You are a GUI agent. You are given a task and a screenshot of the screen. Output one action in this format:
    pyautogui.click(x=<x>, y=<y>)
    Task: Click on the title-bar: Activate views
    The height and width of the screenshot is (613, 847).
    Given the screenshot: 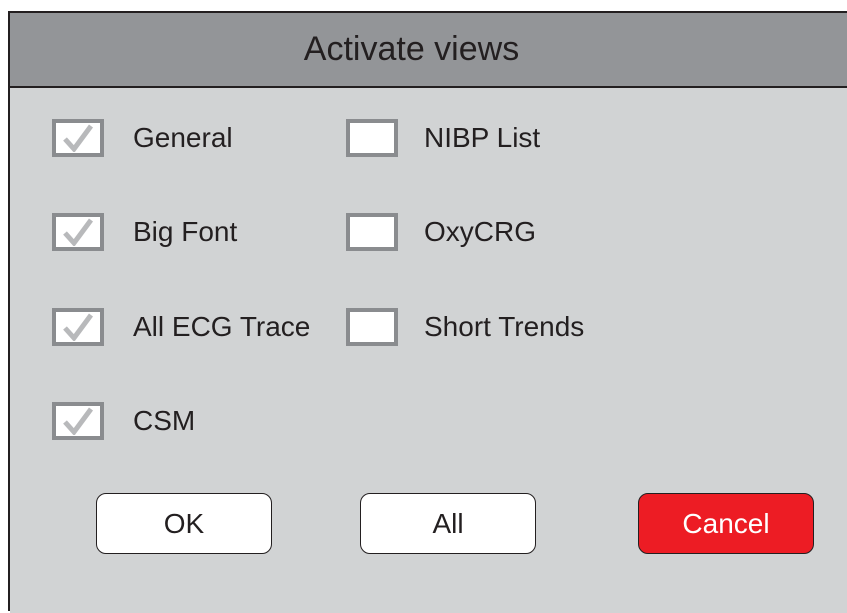 What is the action you would take?
    pyautogui.click(x=428, y=49)
    